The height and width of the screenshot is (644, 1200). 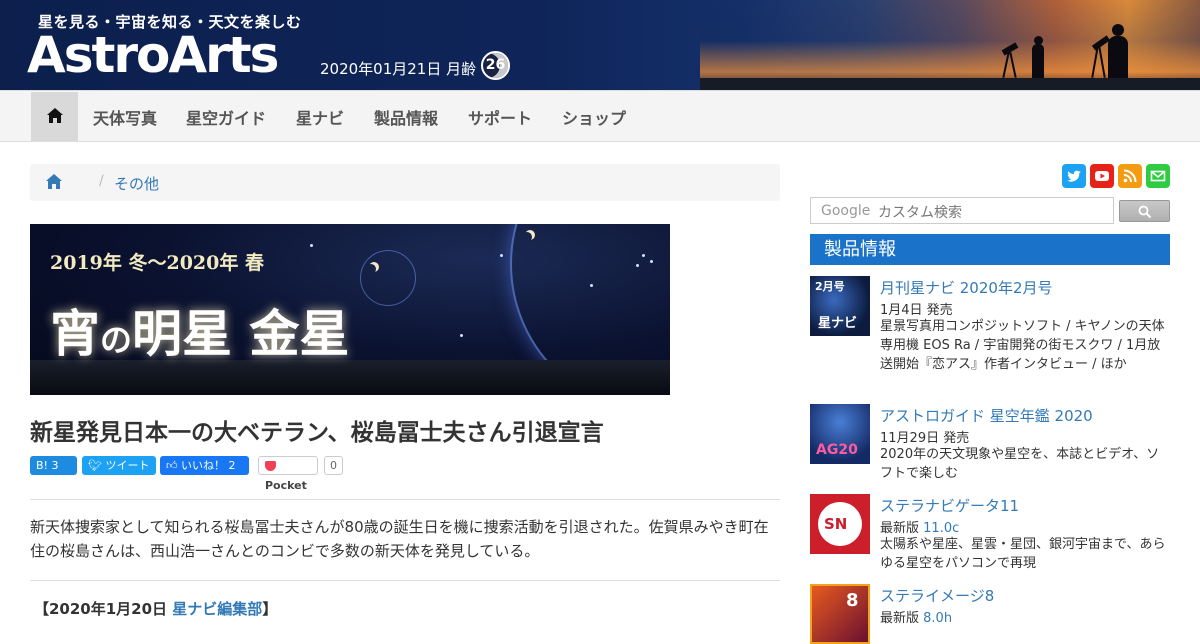 I want to click on hatena-bookmark-button: B! 3, so click(x=53, y=465).